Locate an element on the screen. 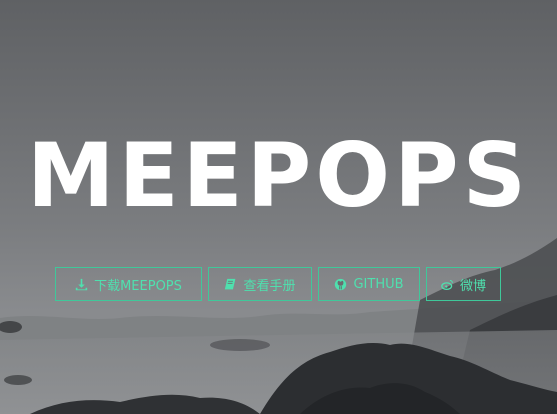 This screenshot has height=414, width=557. manual-button: 查看手册 is located at coordinates (260, 284).